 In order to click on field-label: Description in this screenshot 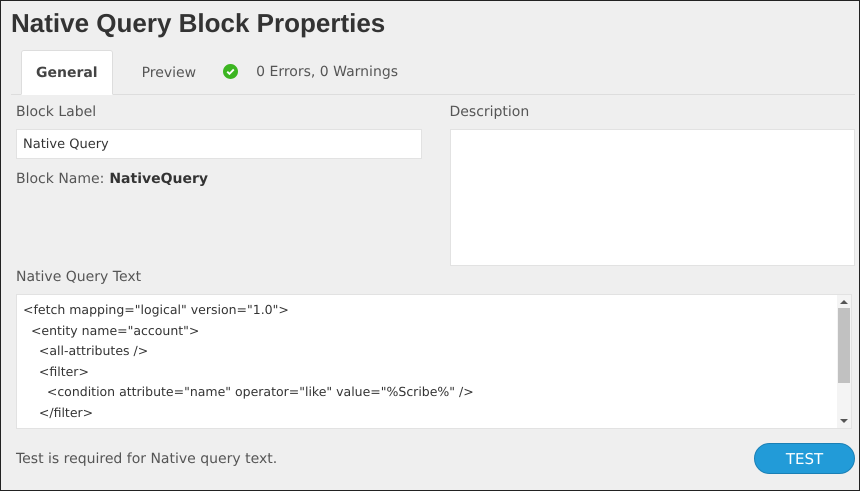, I will do `click(490, 112)`.